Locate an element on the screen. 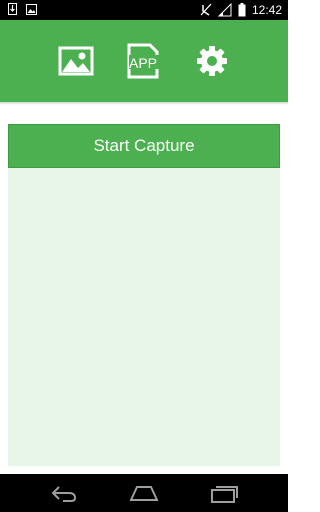 The width and height of the screenshot is (320, 512). download-icon is located at coordinates (12, 9).